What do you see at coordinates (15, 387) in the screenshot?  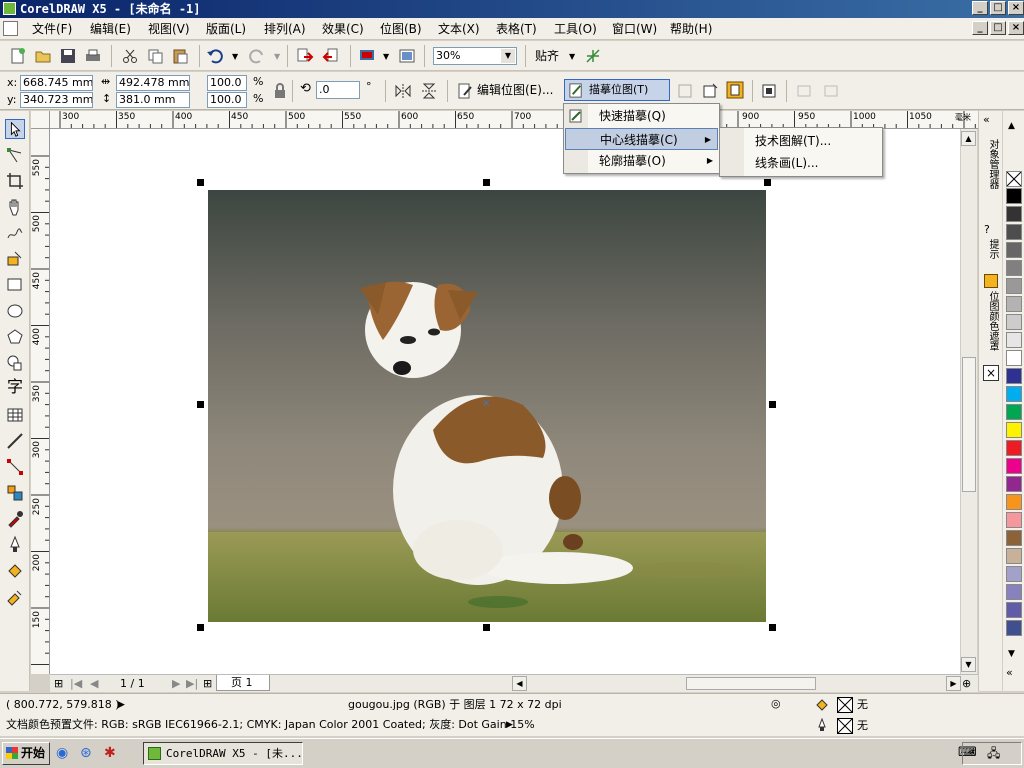 I see `text-tool-icon: 字` at bounding box center [15, 387].